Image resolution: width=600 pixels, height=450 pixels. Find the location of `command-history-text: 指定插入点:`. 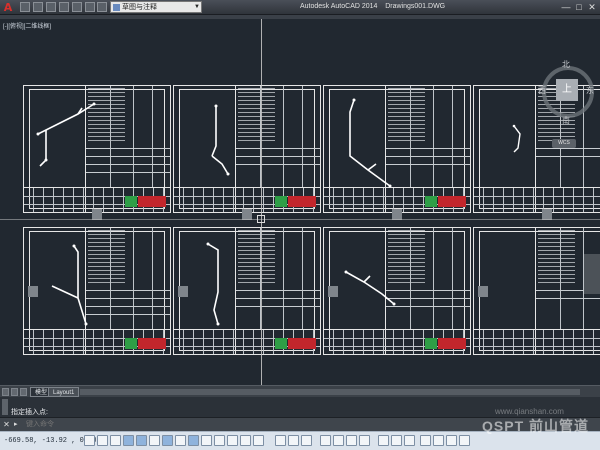

command-history-text: 指定插入点: is located at coordinates (29, 412).